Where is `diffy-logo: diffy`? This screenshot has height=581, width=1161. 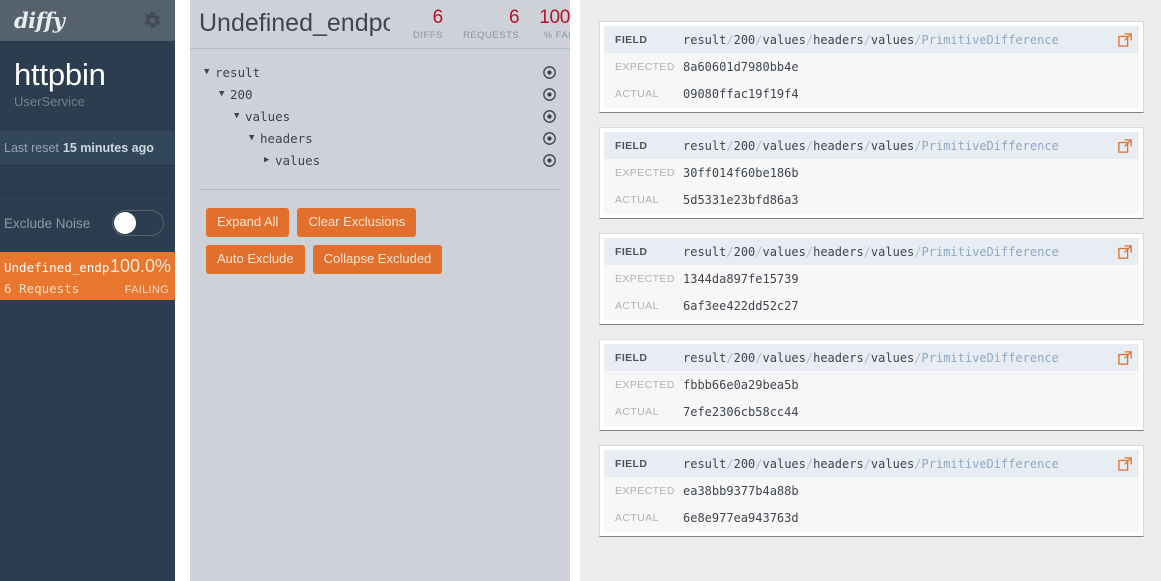 diffy-logo: diffy is located at coordinates (39, 20).